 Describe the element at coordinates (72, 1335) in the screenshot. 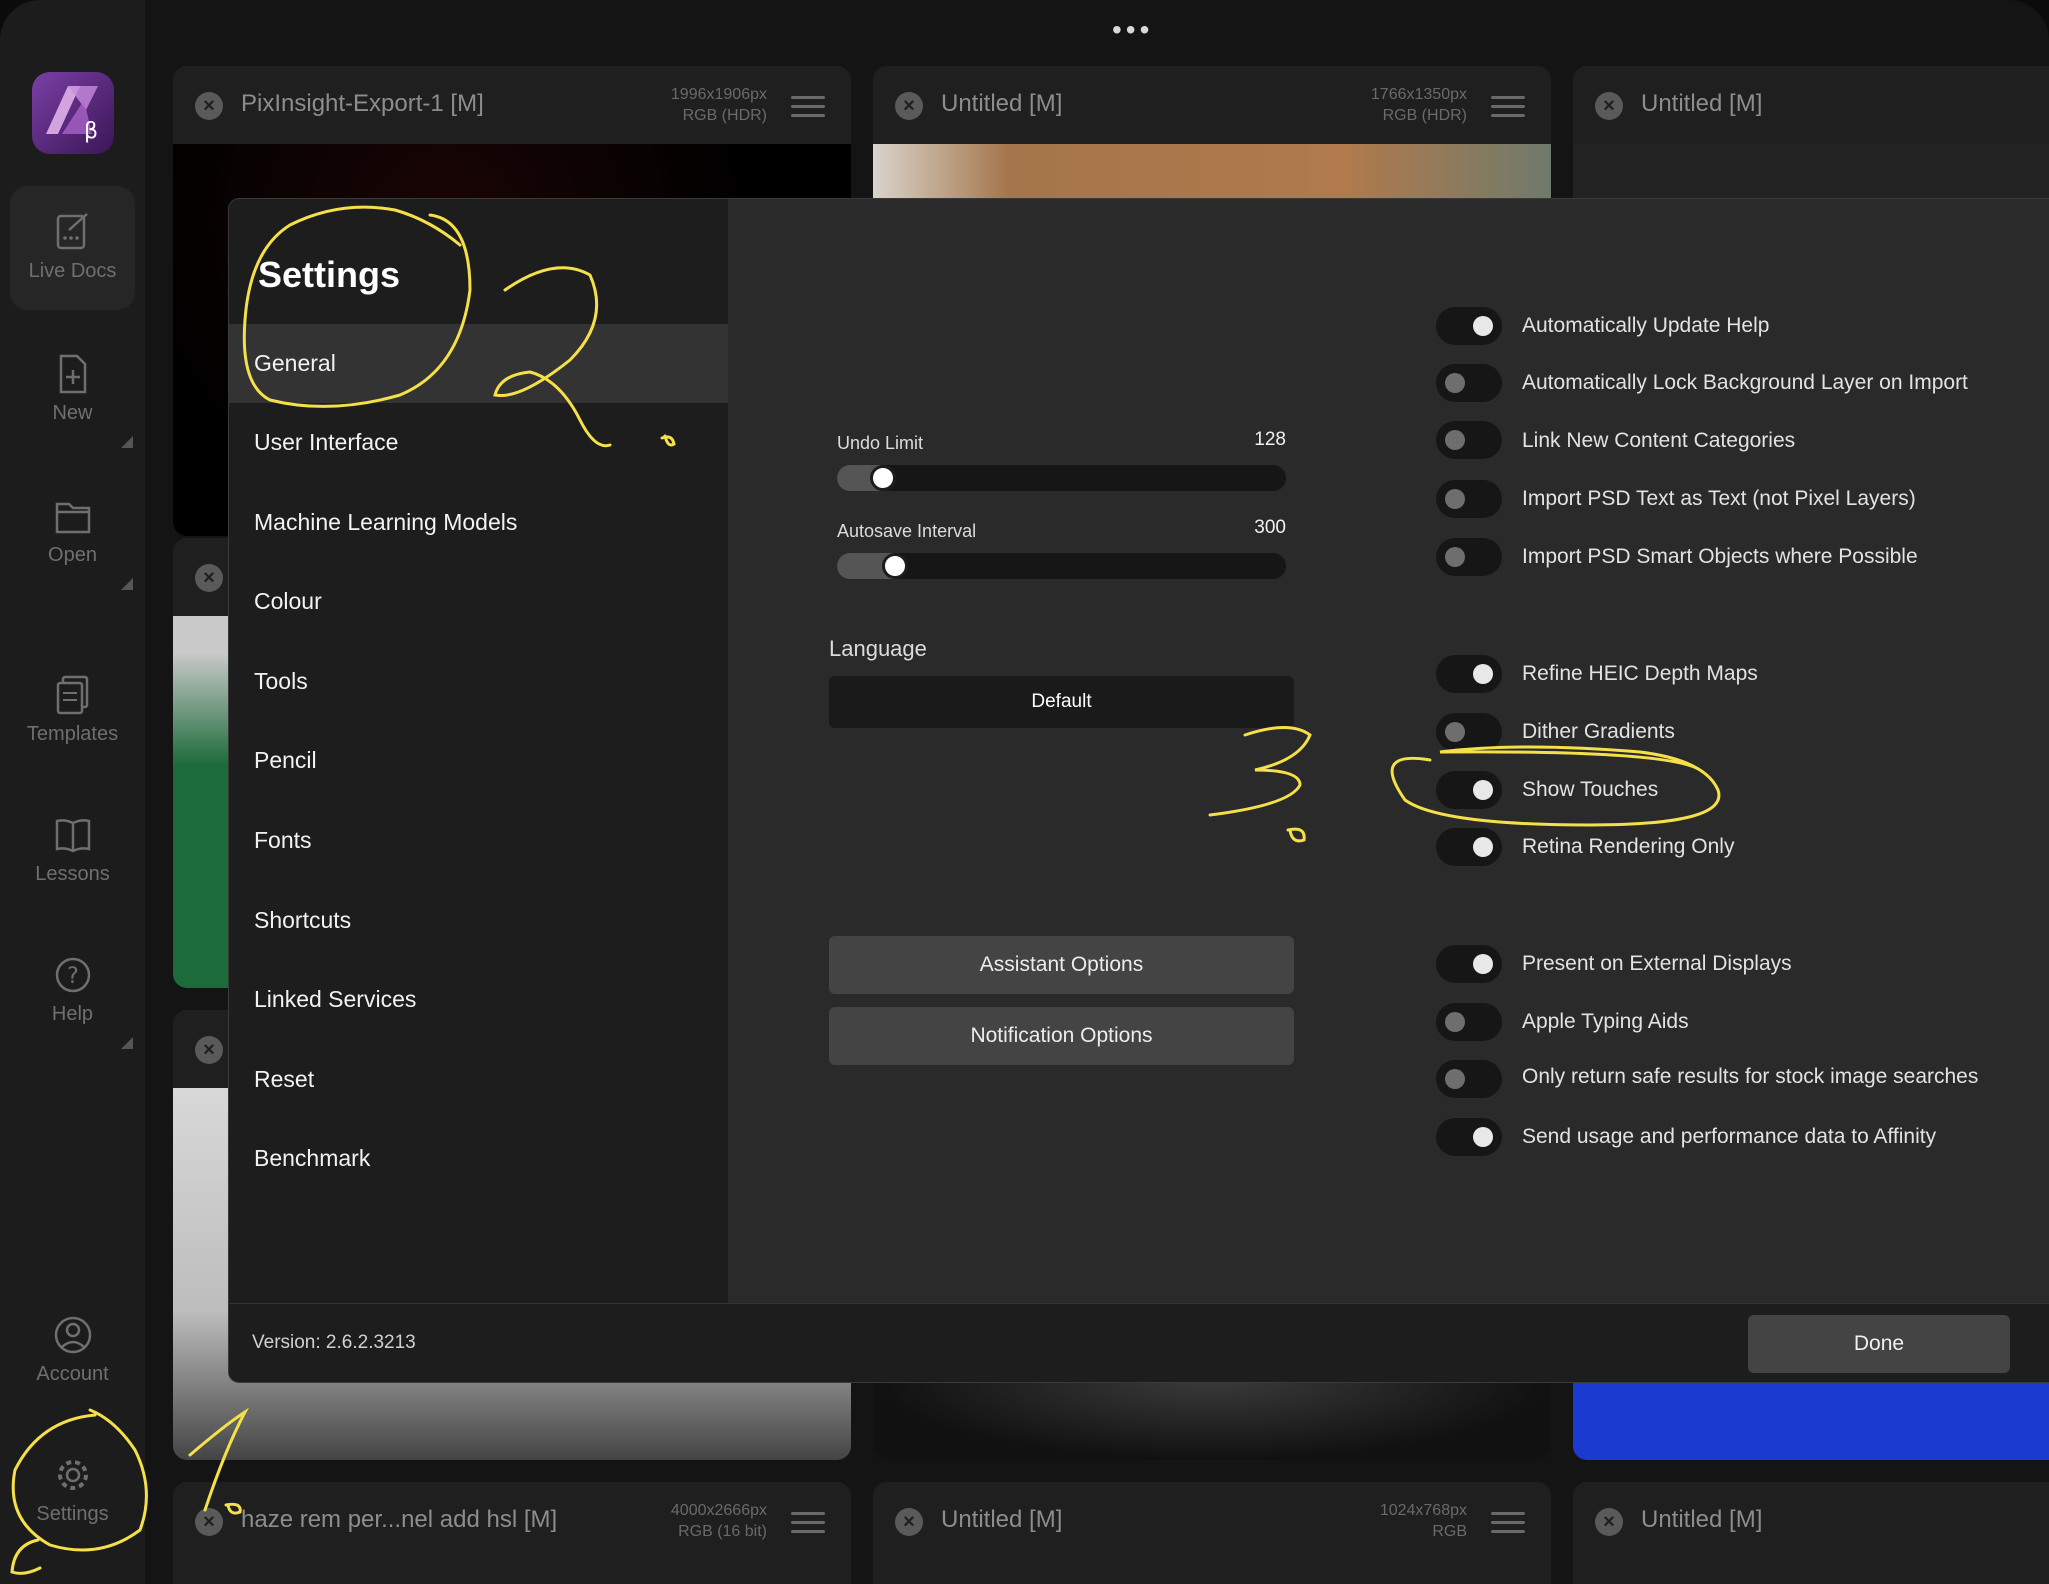

I see `account-icon` at that location.